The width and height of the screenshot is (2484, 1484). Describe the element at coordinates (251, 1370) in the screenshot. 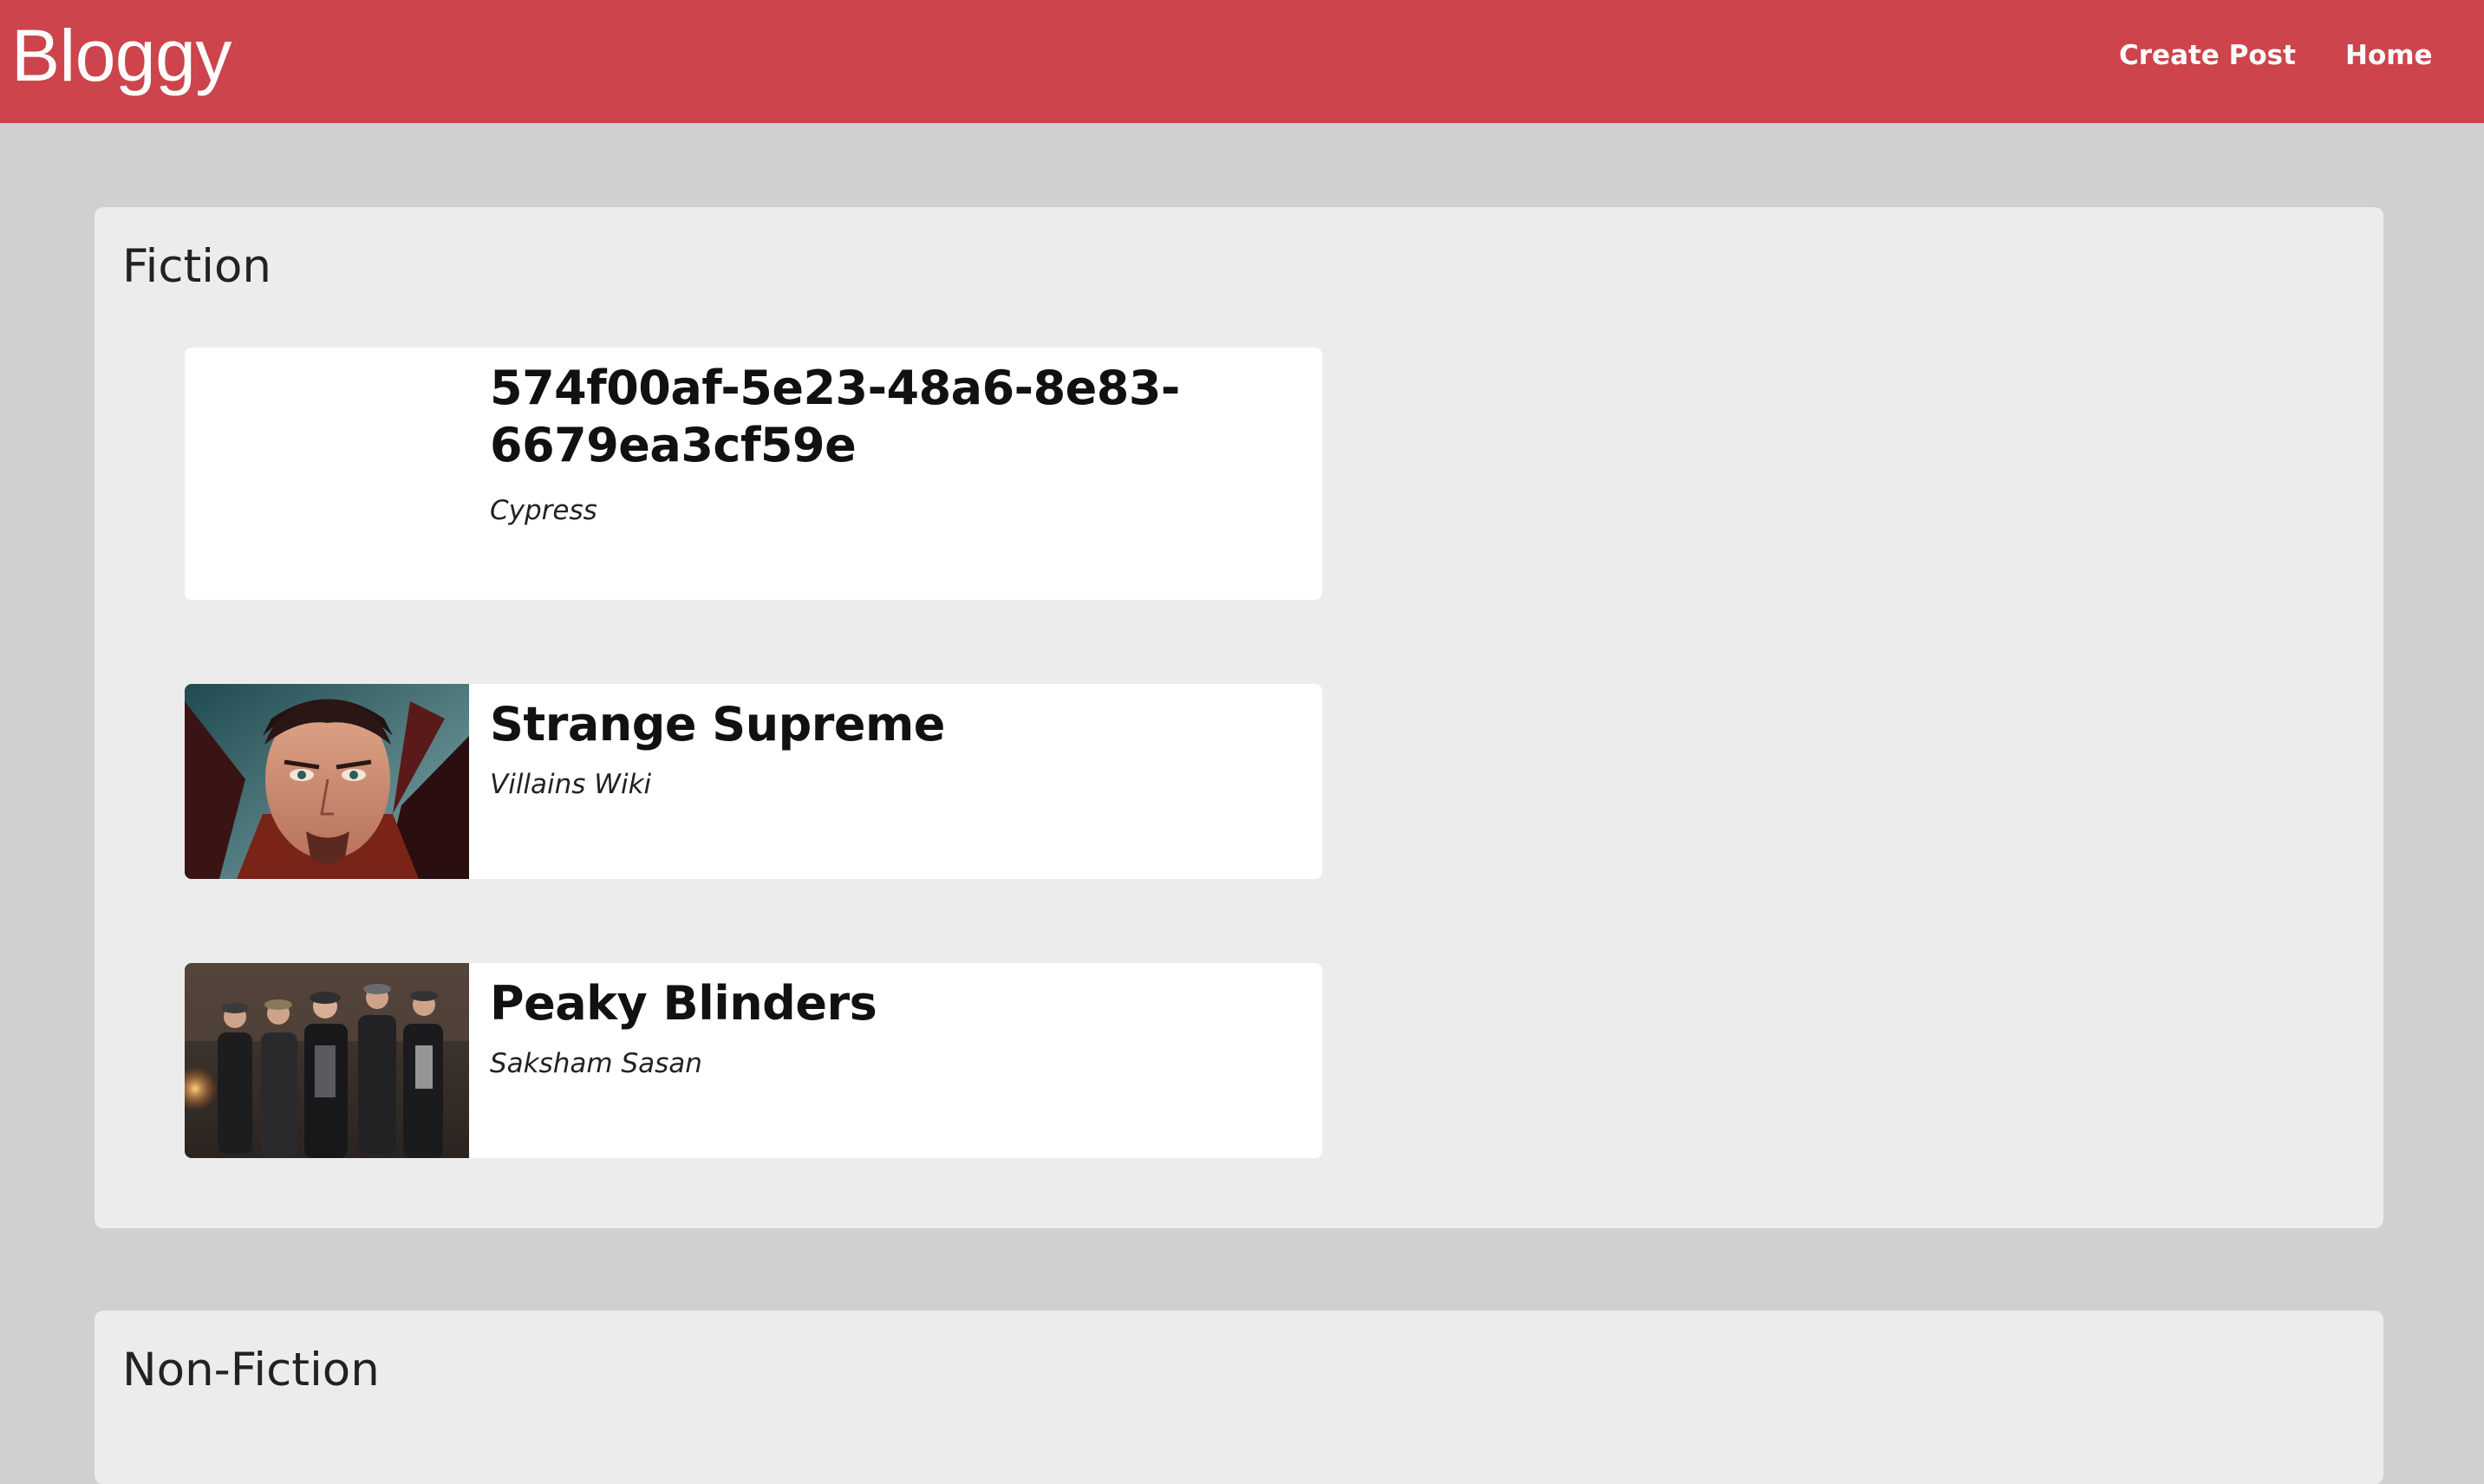

I see `section-title: Non-Fiction` at that location.